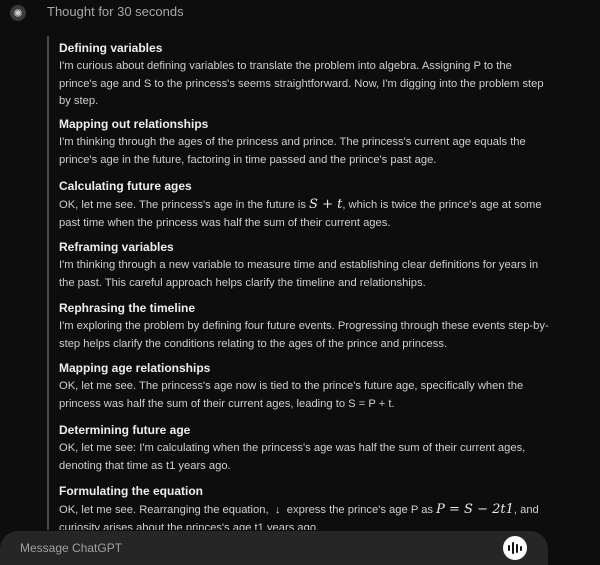  Describe the element at coordinates (115, 11) in the screenshot. I see `thought-duration-label: Thought for 30 seconds` at that location.